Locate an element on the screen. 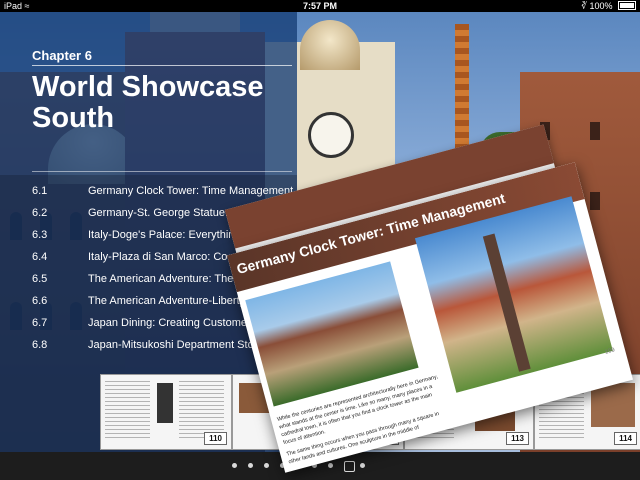 This screenshot has height=480, width=640. status-bar: iPad ≈ 7:57 PM ∛ 100% is located at coordinates (320, 6).